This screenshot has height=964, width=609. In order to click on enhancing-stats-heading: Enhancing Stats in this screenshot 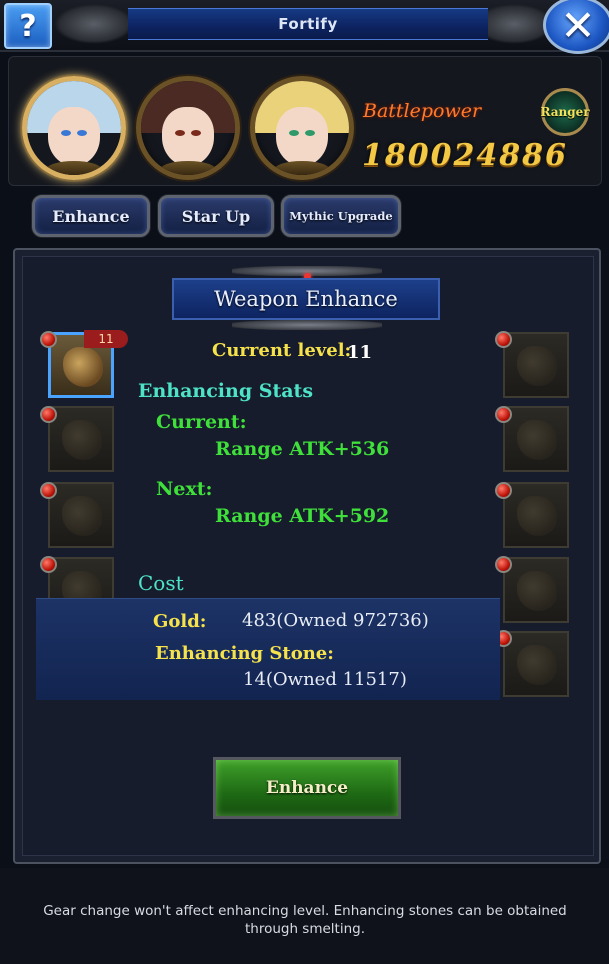, I will do `click(226, 391)`.